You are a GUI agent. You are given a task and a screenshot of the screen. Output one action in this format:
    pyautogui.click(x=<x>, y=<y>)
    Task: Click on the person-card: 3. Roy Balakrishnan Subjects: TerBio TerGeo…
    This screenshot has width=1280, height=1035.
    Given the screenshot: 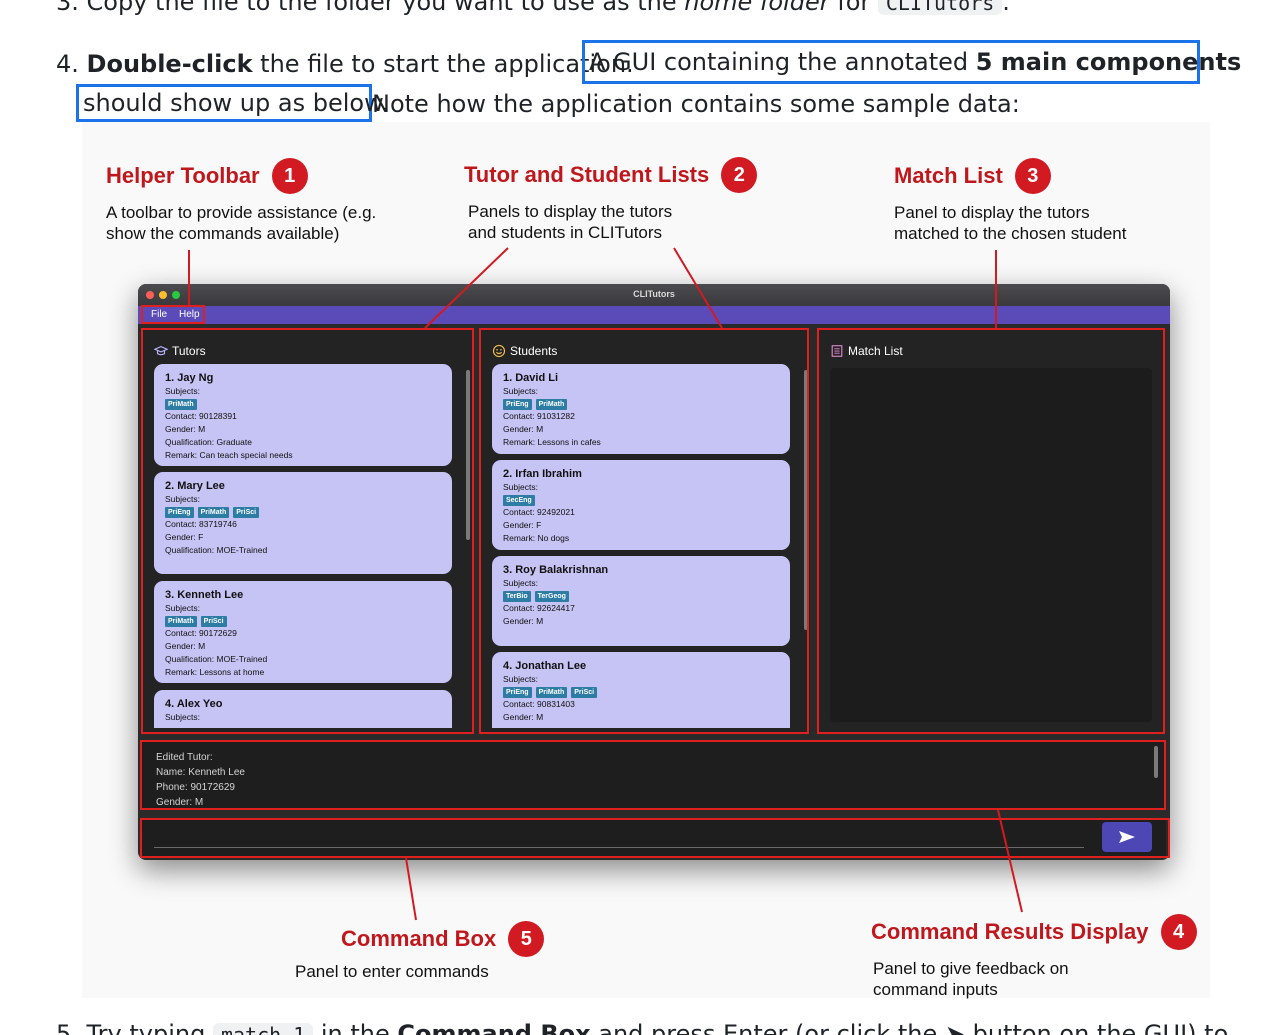 What is the action you would take?
    pyautogui.click(x=641, y=601)
    